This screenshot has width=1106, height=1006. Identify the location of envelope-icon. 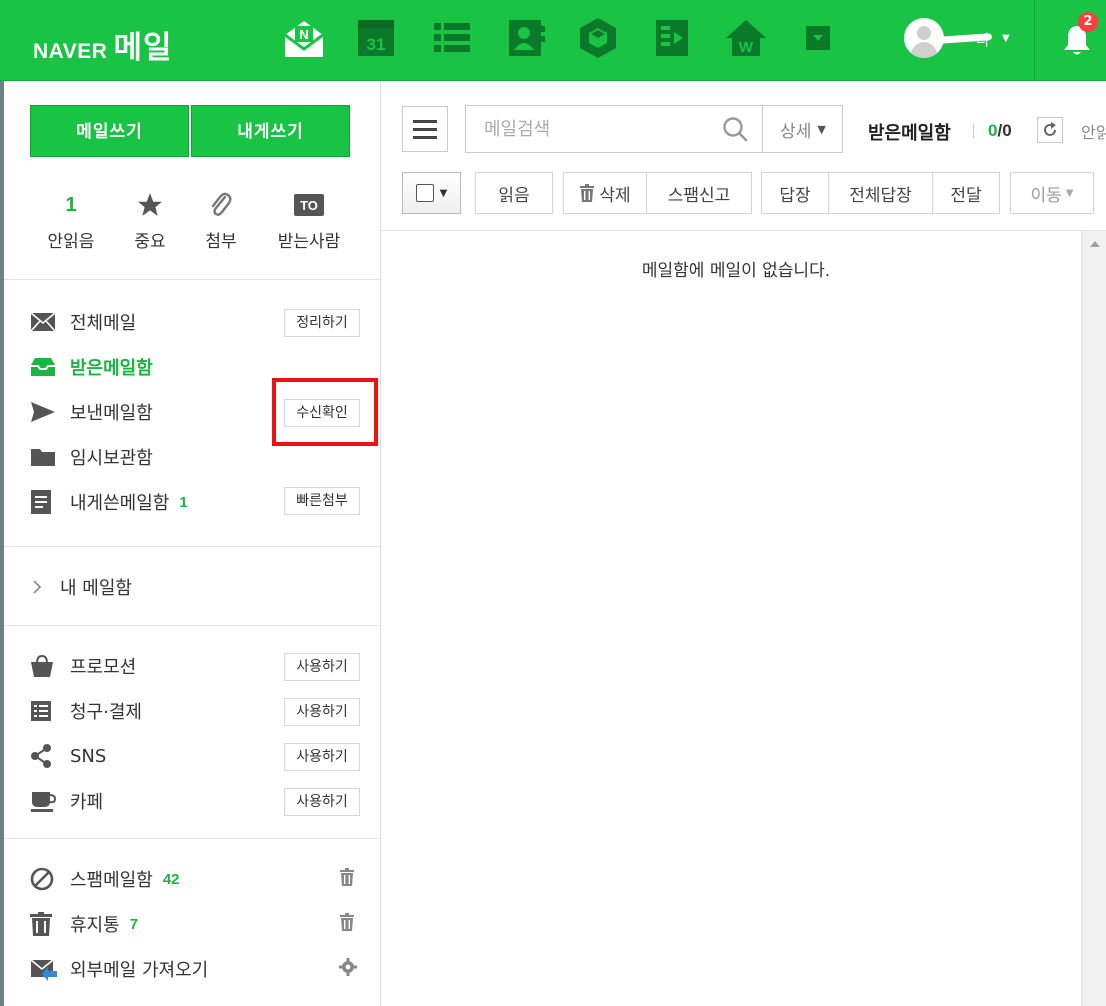
(43, 322).